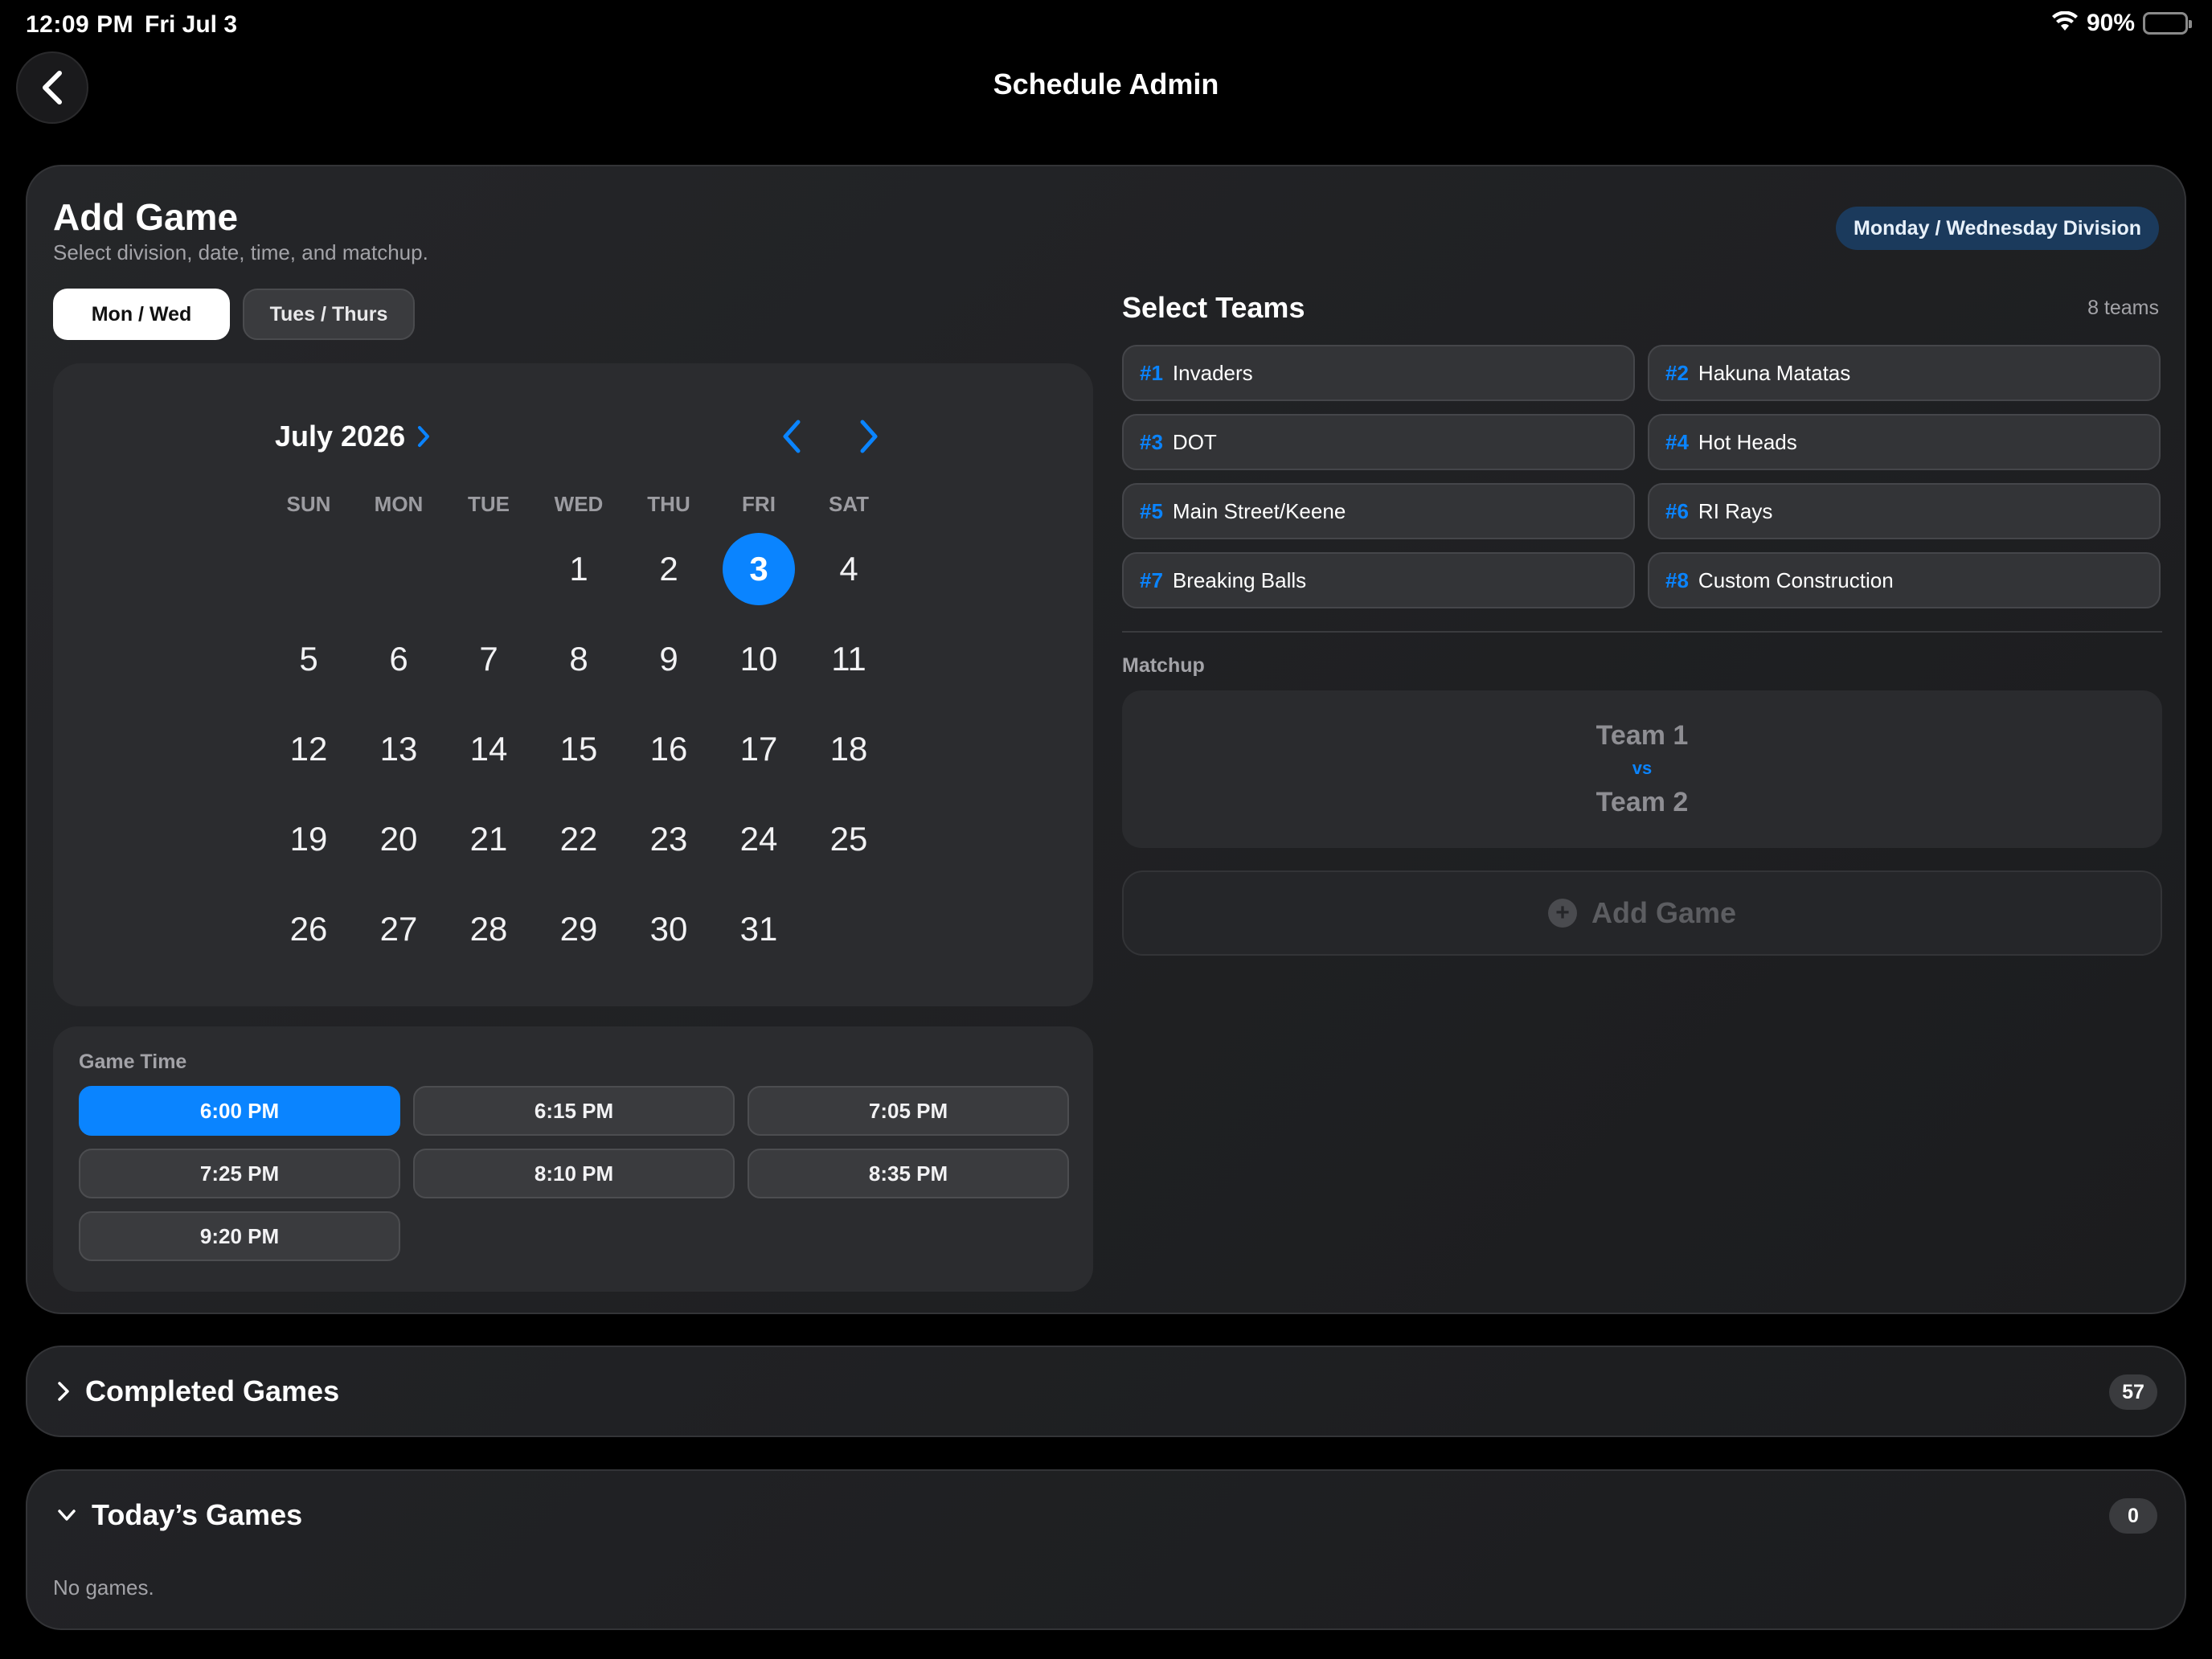 The width and height of the screenshot is (2212, 1659). What do you see at coordinates (669, 749) in the screenshot?
I see `calendar-day: 16` at bounding box center [669, 749].